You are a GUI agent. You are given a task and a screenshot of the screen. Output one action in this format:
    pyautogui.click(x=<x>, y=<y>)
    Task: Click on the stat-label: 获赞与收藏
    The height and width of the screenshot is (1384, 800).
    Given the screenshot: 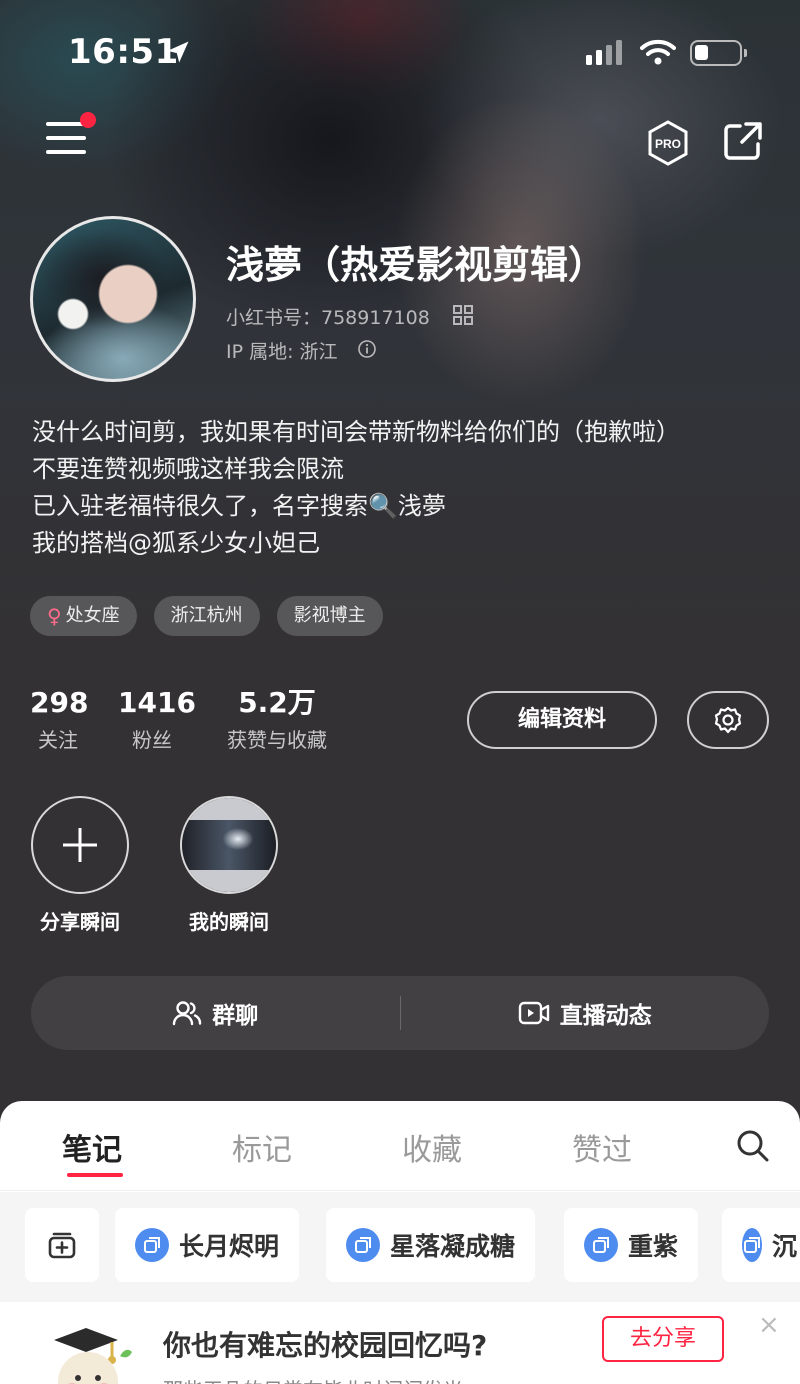 What is the action you would take?
    pyautogui.click(x=277, y=740)
    